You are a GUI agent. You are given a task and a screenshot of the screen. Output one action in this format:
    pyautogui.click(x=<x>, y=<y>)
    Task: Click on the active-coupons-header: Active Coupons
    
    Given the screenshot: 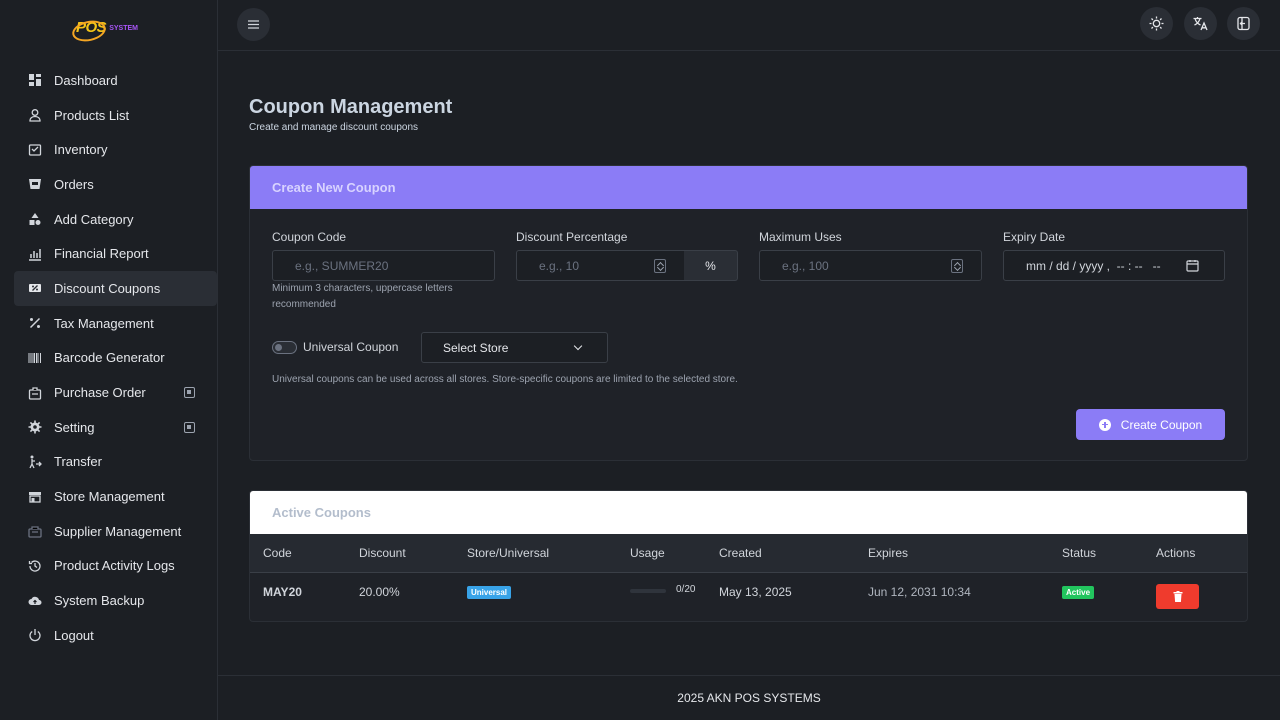 What is the action you would take?
    pyautogui.click(x=748, y=512)
    